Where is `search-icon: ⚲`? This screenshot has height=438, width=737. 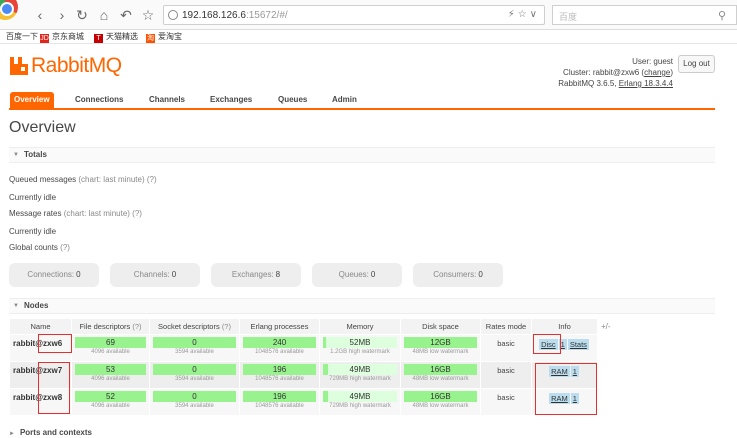
search-icon: ⚲ is located at coordinates (722, 15).